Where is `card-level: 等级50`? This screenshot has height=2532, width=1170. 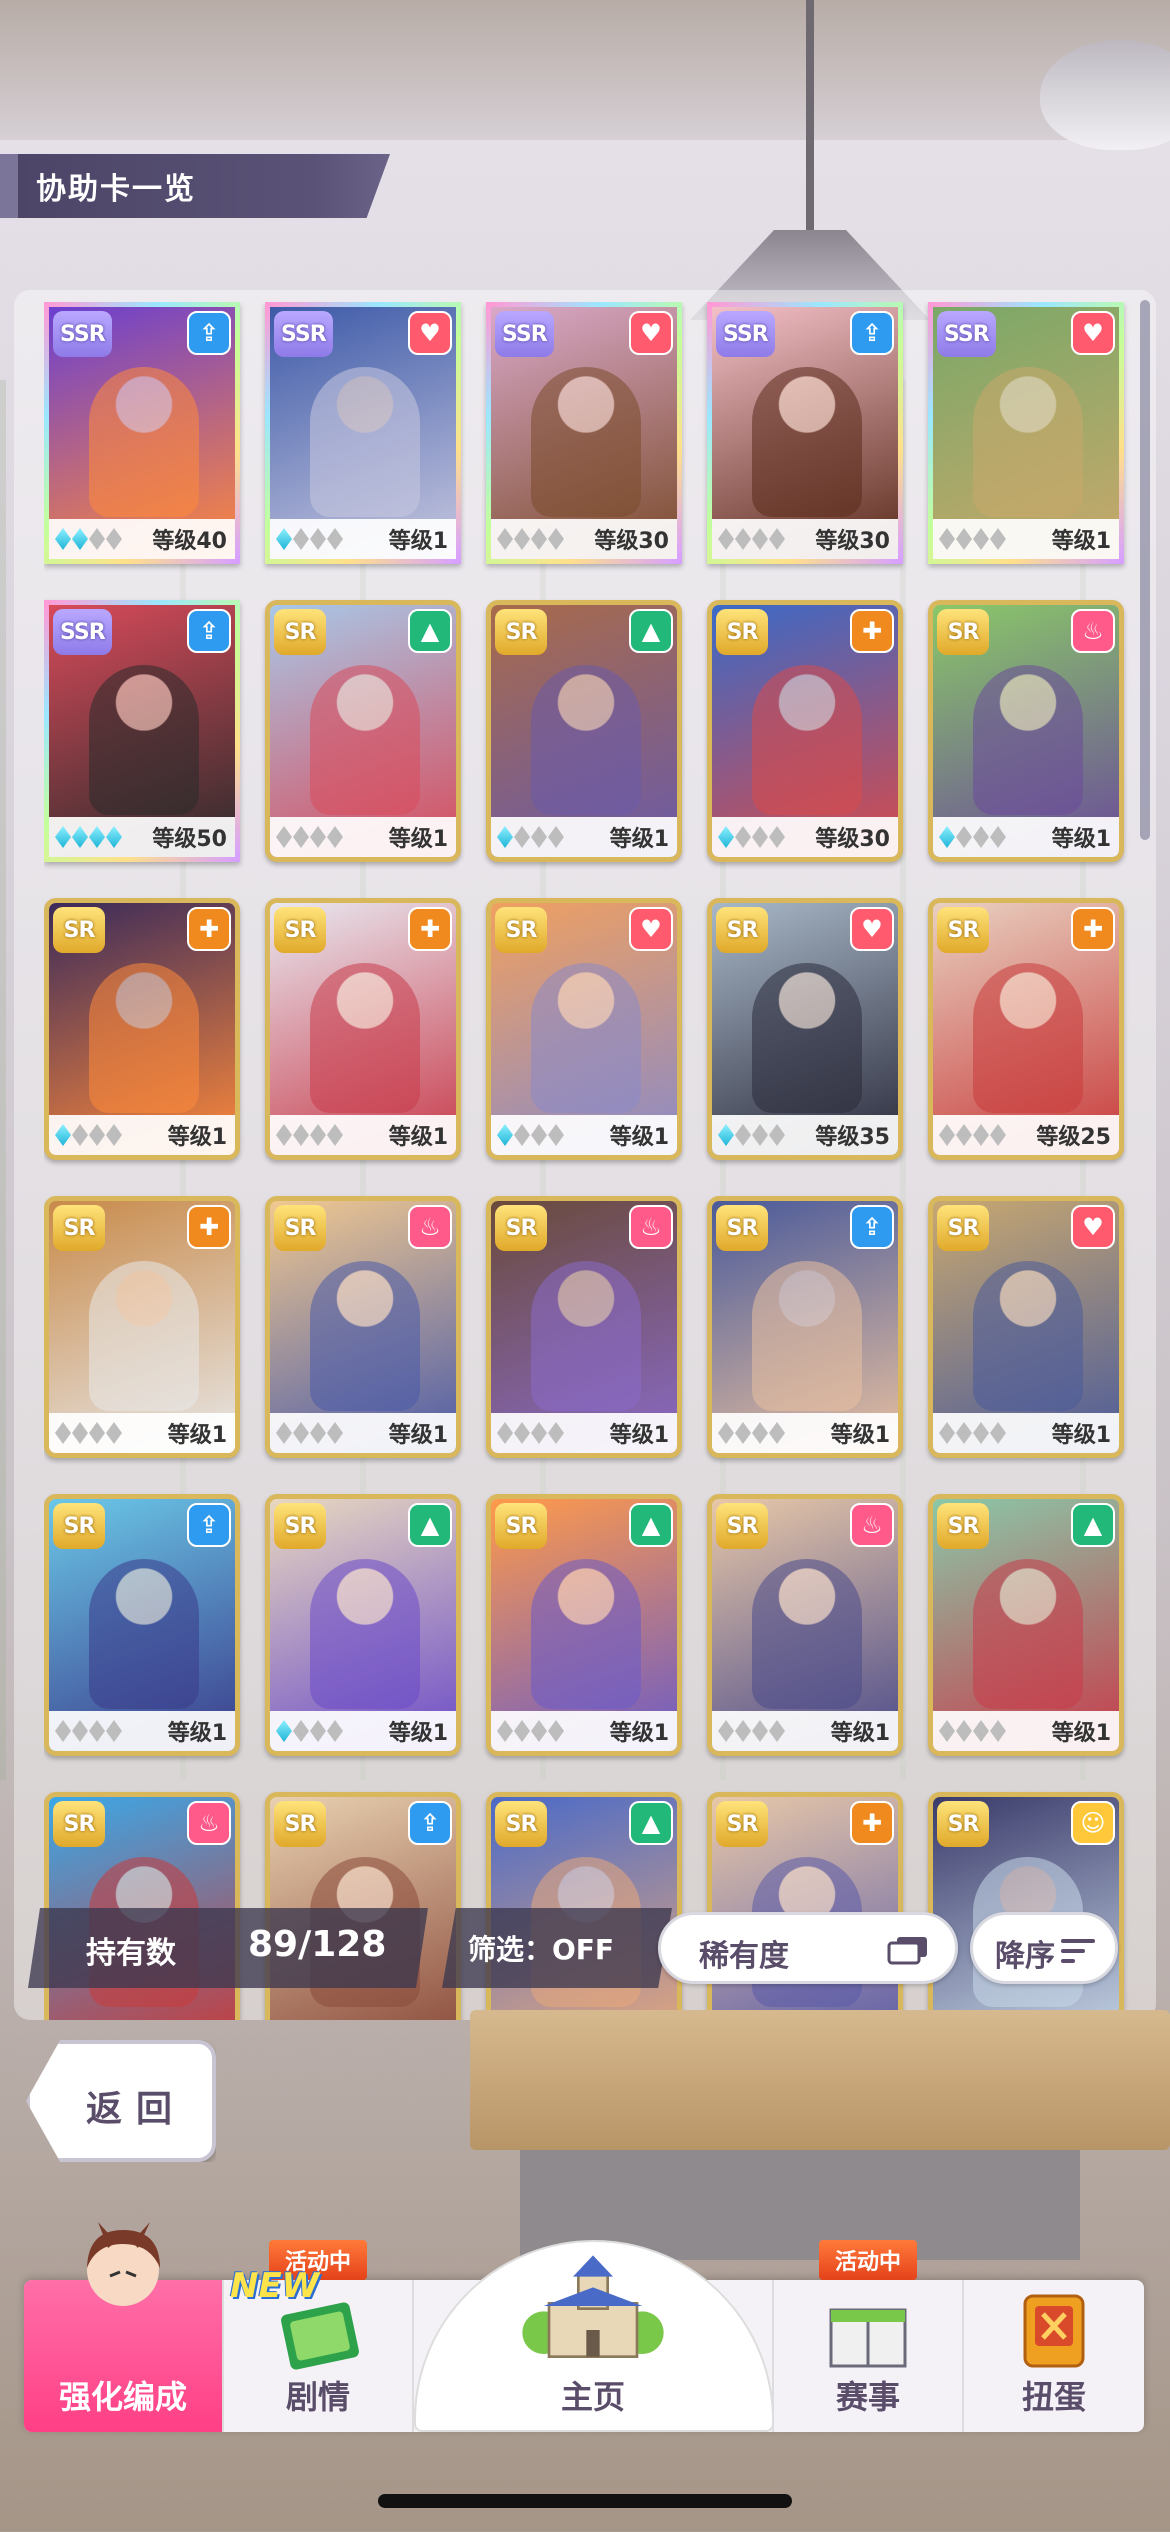 card-level: 等级50 is located at coordinates (189, 839).